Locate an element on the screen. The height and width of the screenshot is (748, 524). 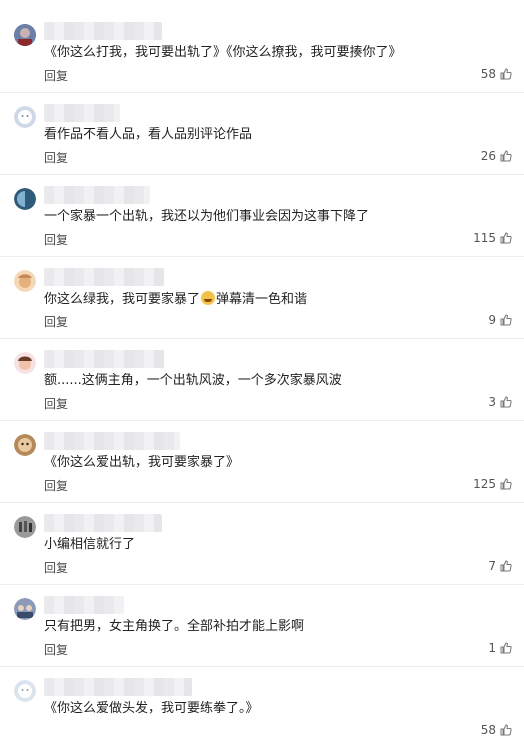
like-button: 1 is located at coordinates (500, 648).